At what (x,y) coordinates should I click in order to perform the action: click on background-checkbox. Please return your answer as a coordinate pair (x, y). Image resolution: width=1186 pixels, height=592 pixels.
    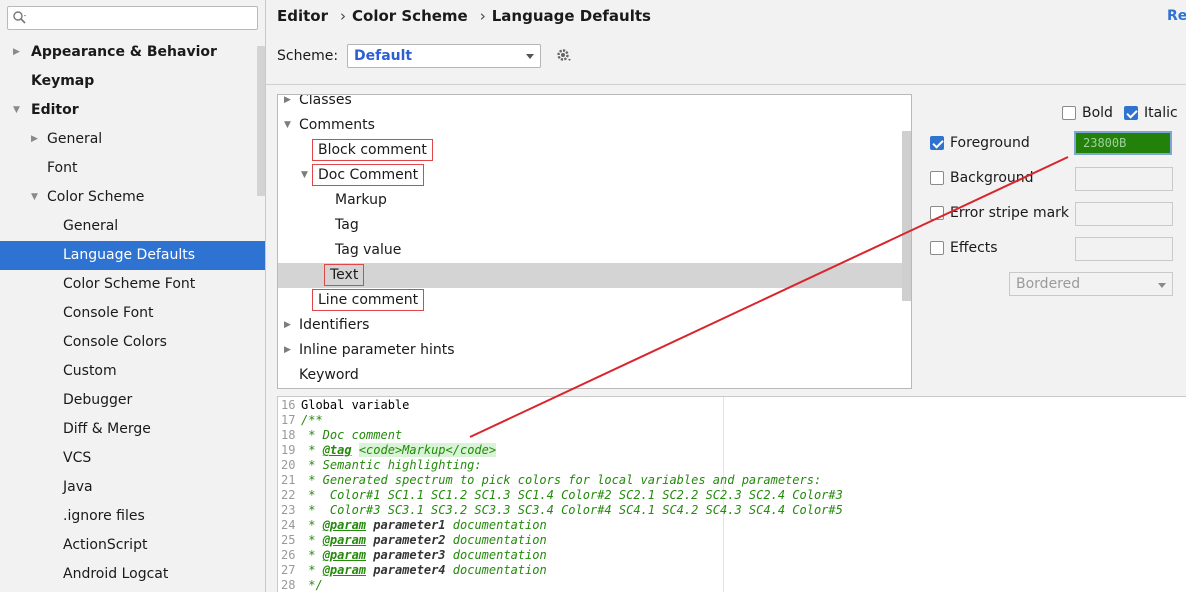
    Looking at the image, I should click on (937, 178).